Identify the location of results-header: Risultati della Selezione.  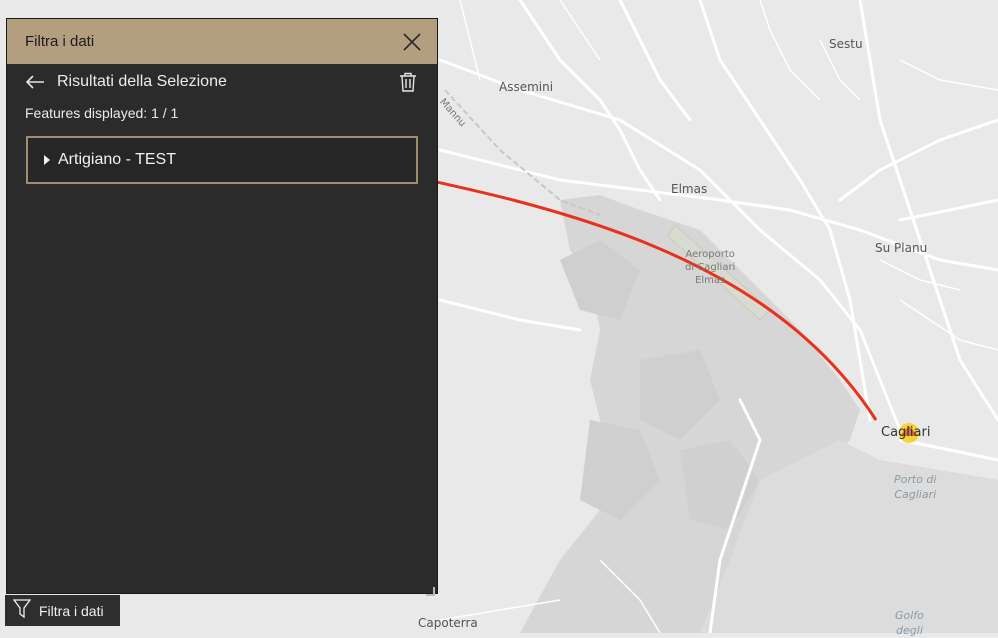
(222, 82).